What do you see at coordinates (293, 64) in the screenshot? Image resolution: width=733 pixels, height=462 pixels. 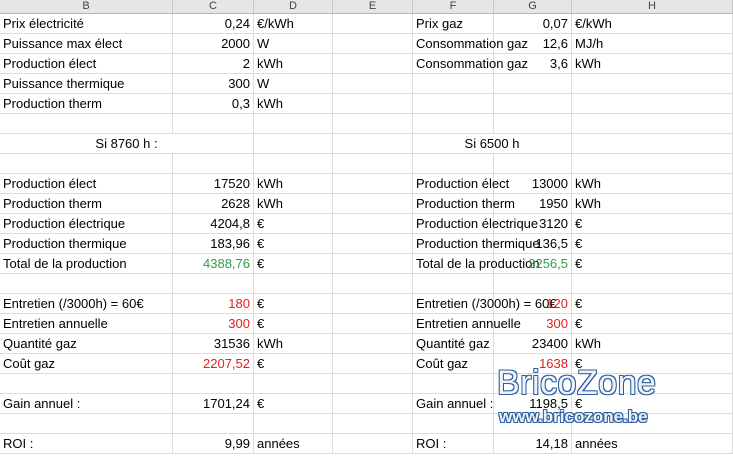 I see `cell-d-row-3: kWh` at bounding box center [293, 64].